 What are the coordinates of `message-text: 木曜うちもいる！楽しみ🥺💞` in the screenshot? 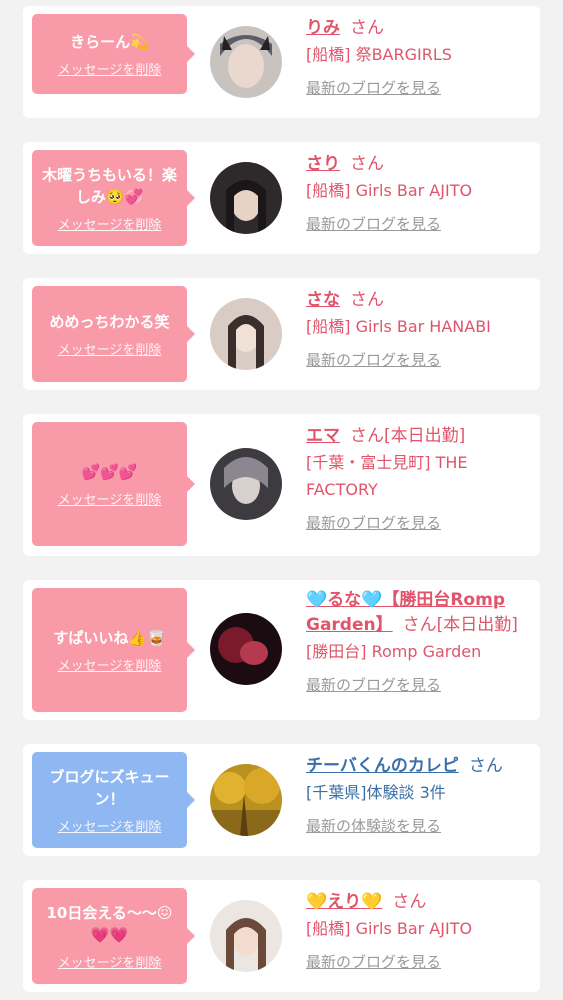 It's located at (109, 185).